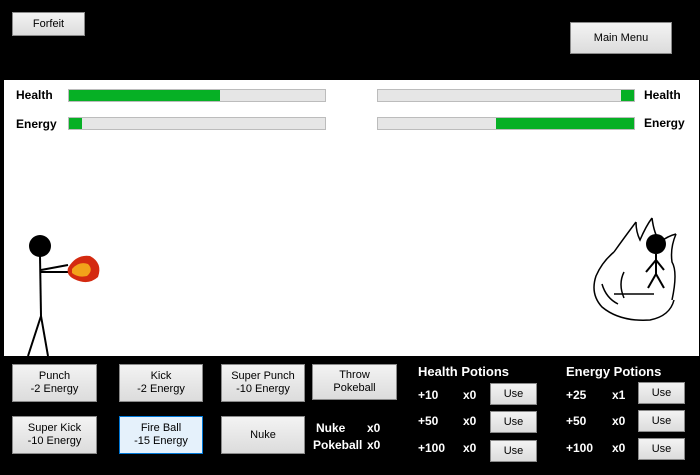  I want to click on nuke-inventory-count: x0, so click(374, 428).